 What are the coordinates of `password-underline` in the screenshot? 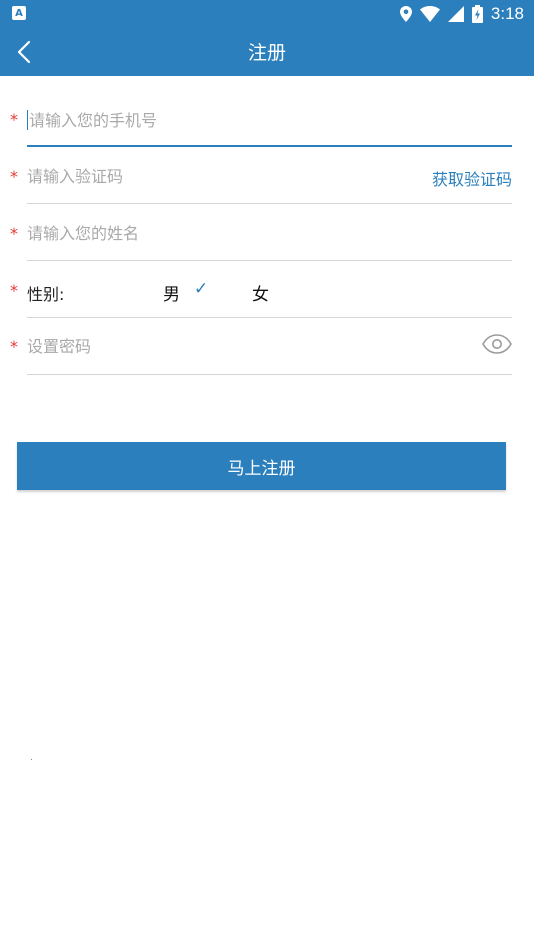 It's located at (269, 374).